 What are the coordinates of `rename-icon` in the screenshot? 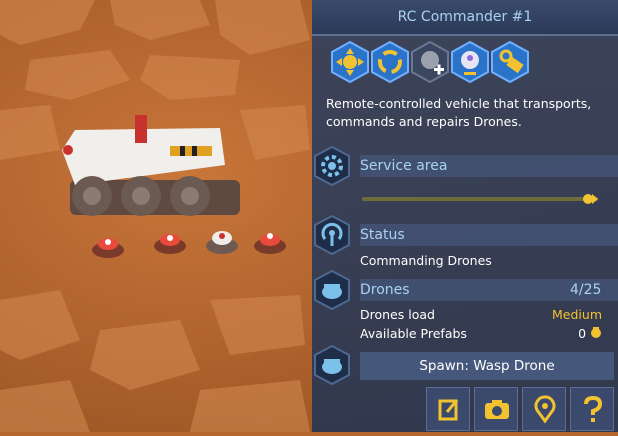 It's located at (448, 410).